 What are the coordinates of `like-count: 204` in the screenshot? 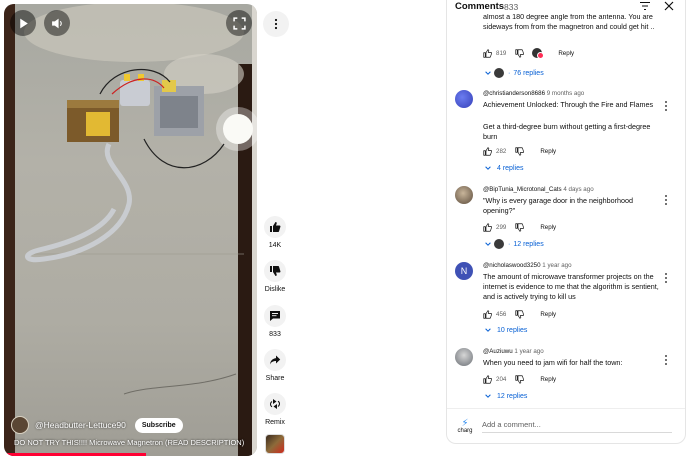 It's located at (501, 379).